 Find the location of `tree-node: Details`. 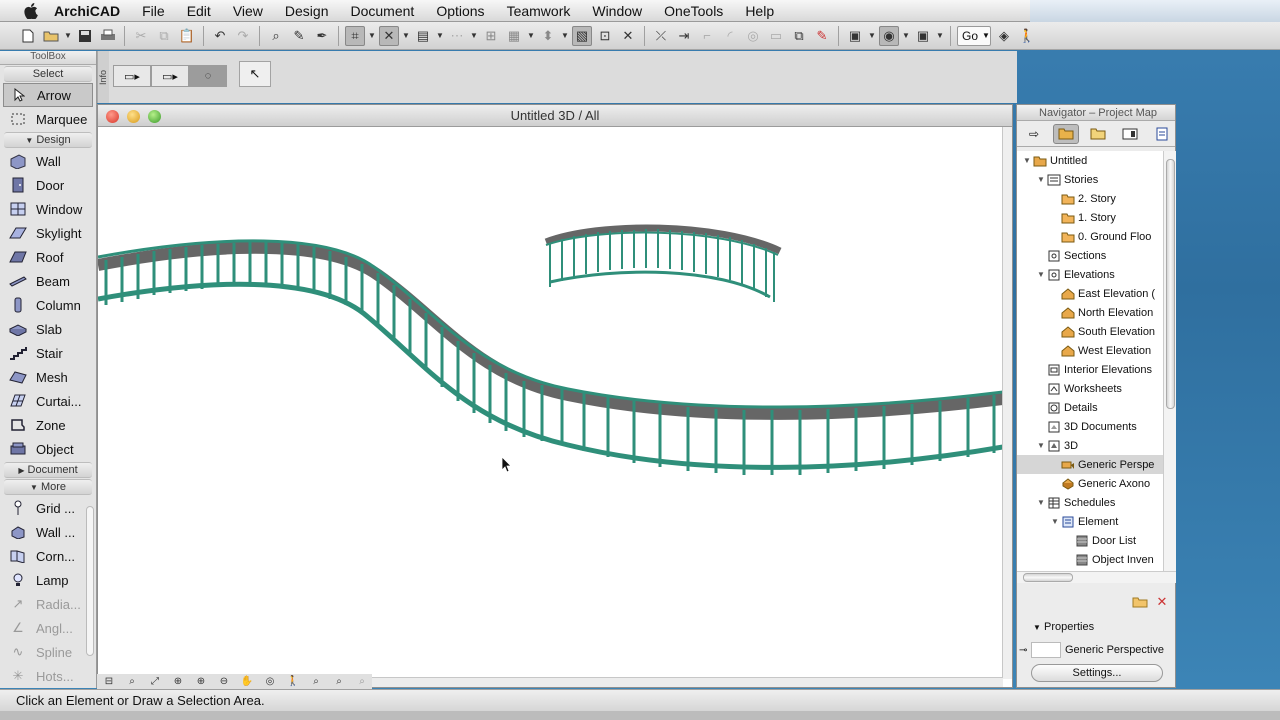

tree-node: Details is located at coordinates (1090, 407).